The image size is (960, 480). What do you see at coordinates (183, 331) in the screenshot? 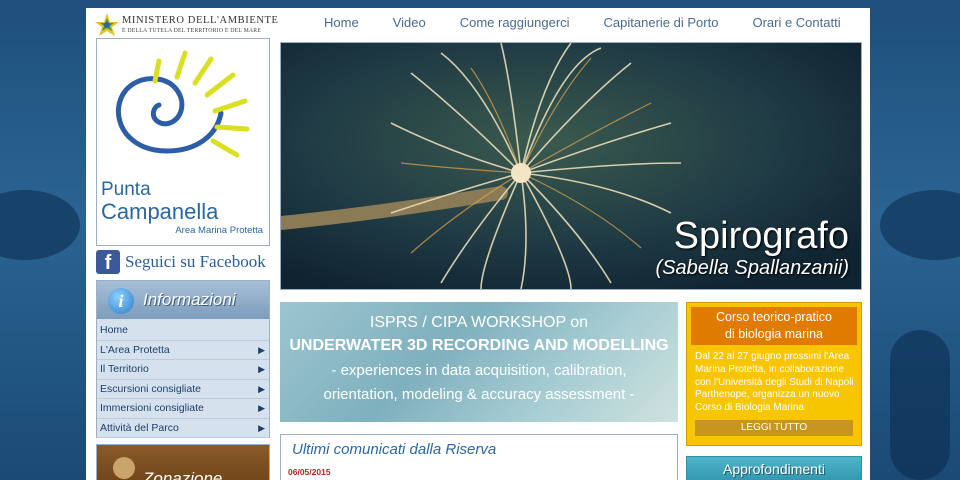
I see `menu-item-home: Home` at bounding box center [183, 331].